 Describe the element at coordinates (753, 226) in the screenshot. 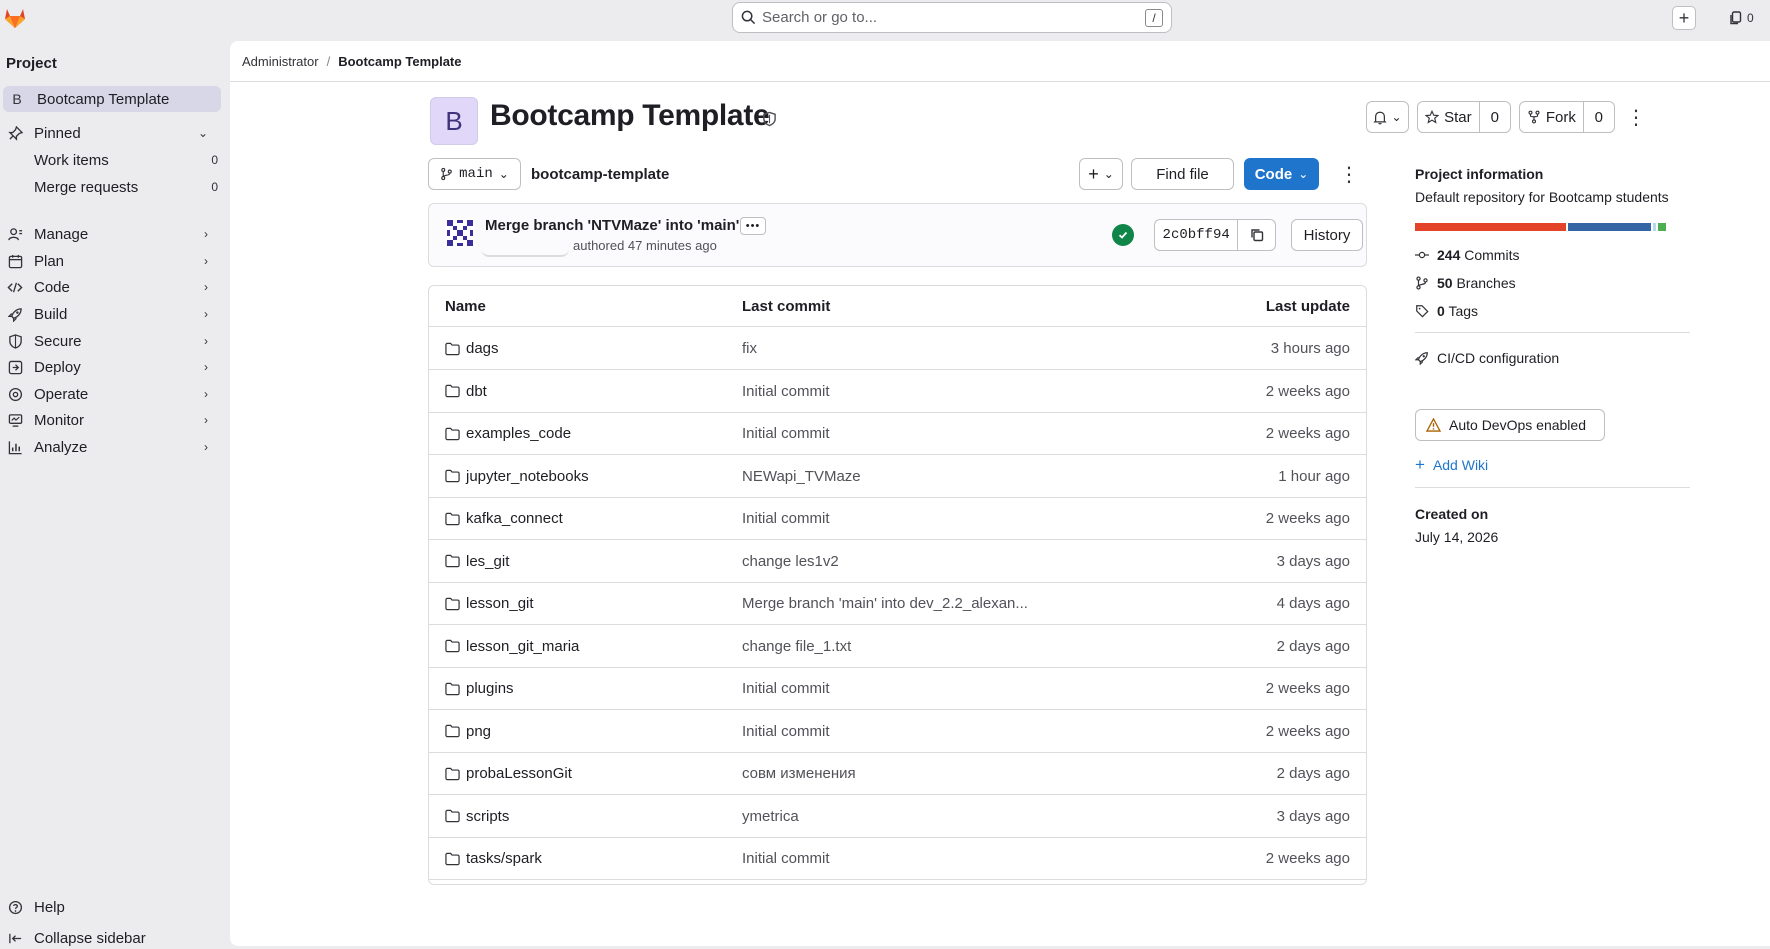

I see `expand-commit-description-button: •••` at that location.